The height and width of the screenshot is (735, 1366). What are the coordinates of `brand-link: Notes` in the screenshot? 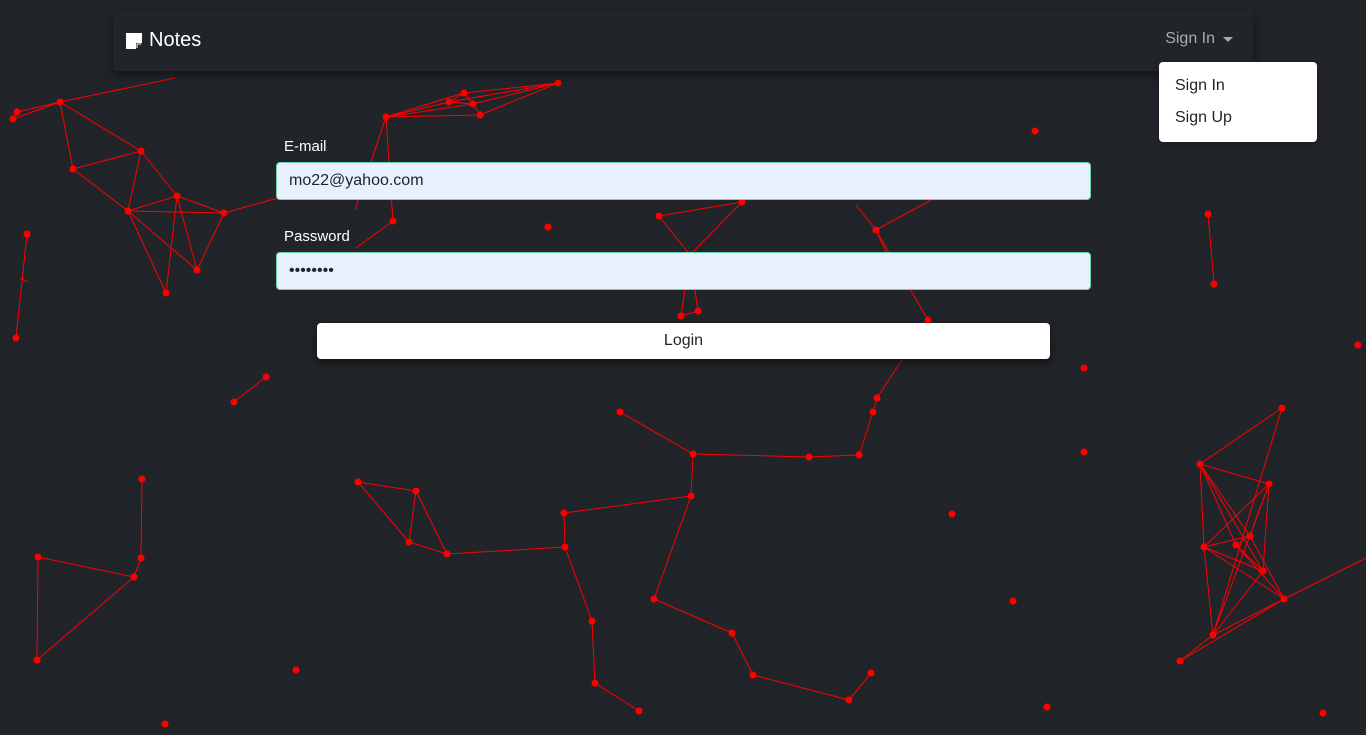 It's located at (163, 40).